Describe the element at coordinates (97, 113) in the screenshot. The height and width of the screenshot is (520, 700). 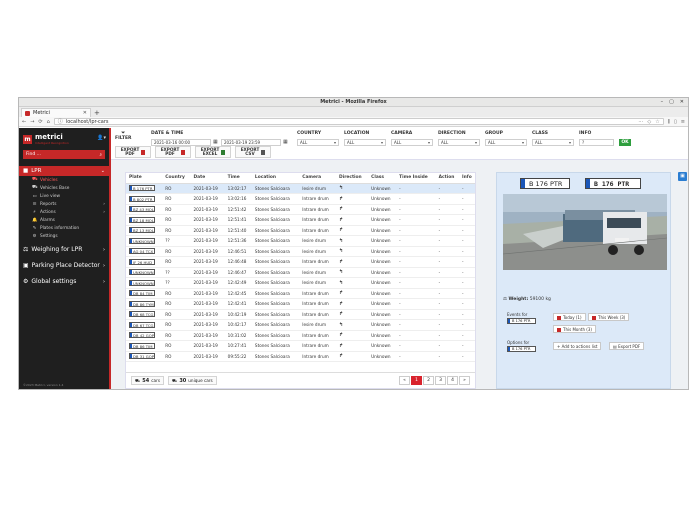
I see `new-tab-icon: +` at that location.